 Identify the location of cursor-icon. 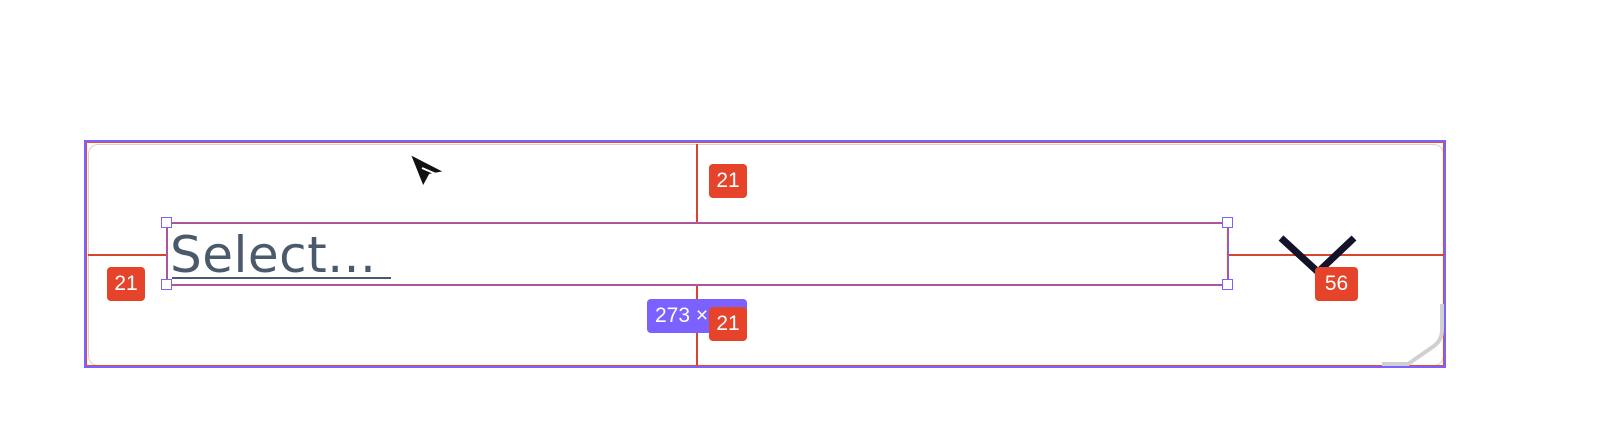
(427, 170).